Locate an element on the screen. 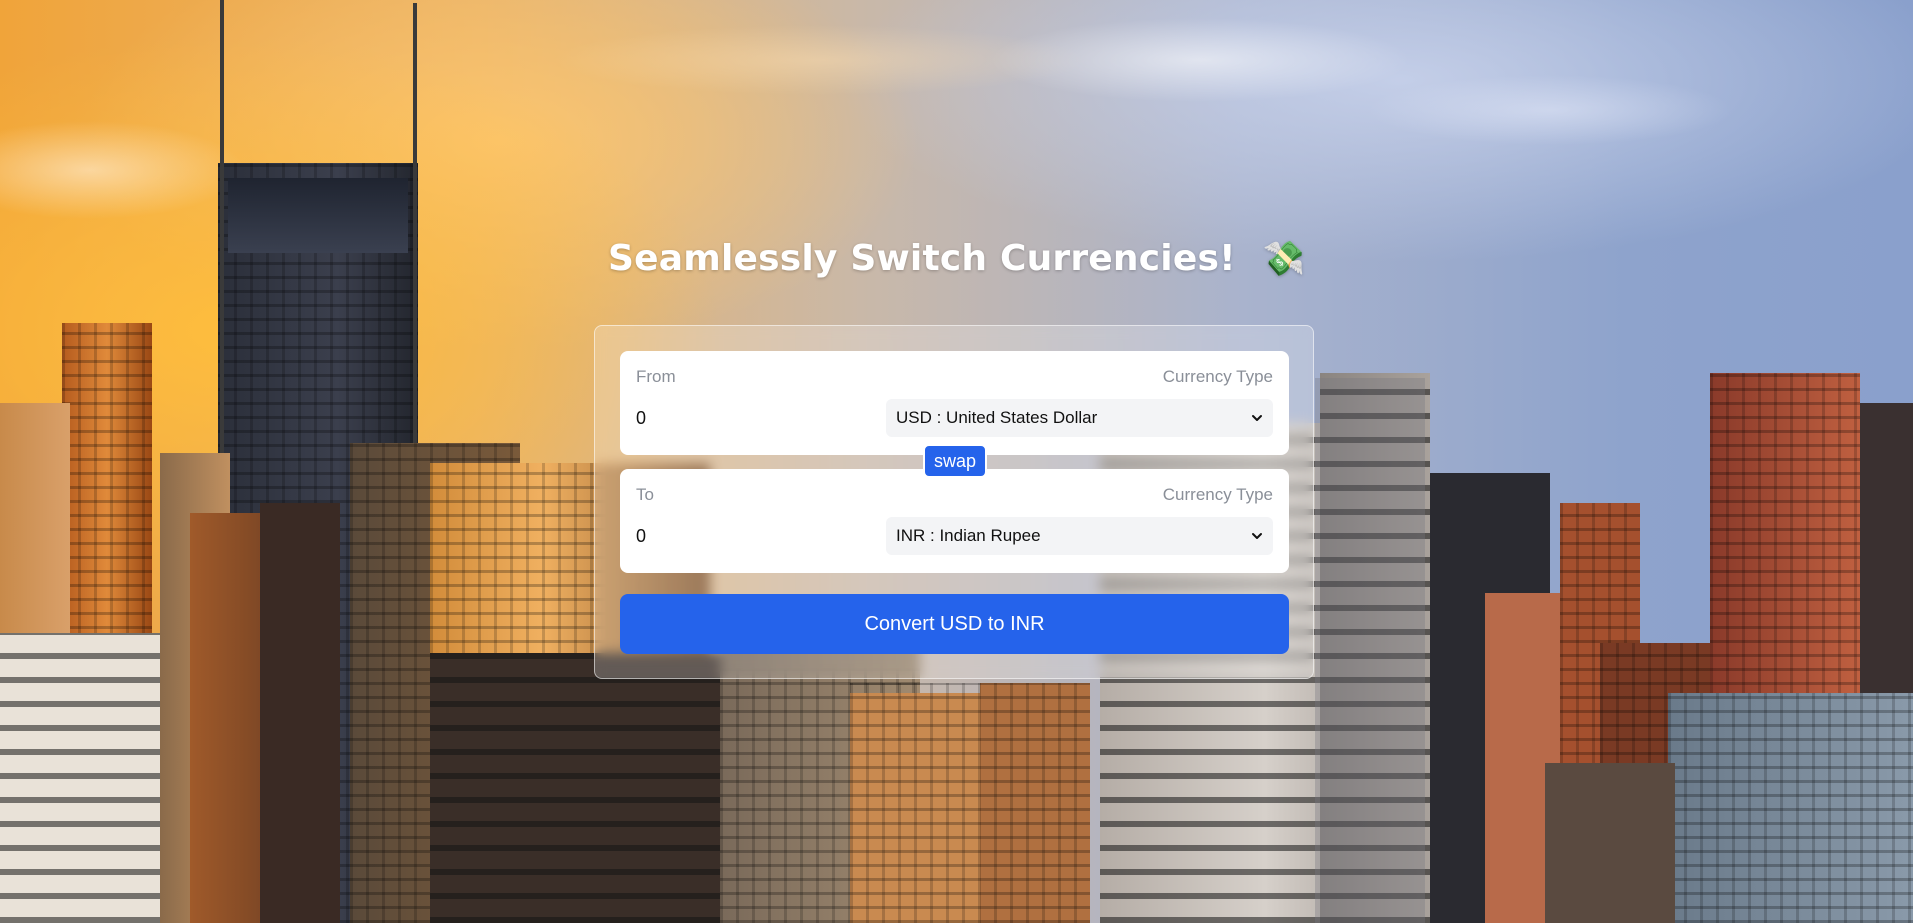  to-box: To Currency Type INR : Indian Rupee is located at coordinates (954, 521).